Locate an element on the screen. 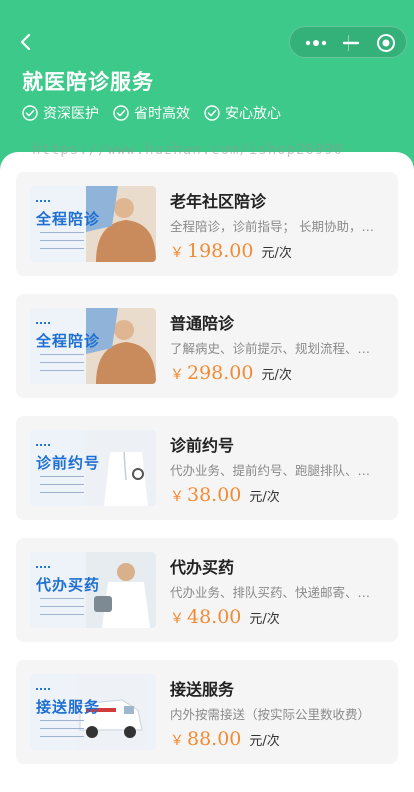  thumbnail-title: 接送服务 is located at coordinates (68, 707).